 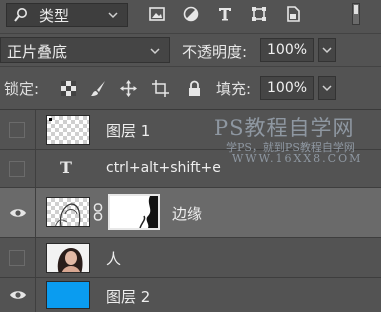 What do you see at coordinates (215, 52) in the screenshot?
I see `opacity-label: 不透明度:` at bounding box center [215, 52].